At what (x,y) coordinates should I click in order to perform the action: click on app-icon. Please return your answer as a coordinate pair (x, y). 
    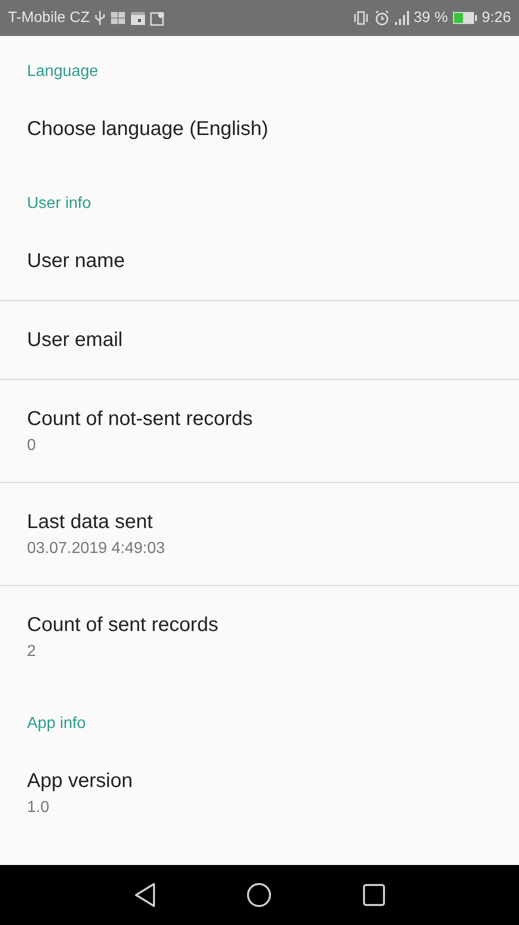
    Looking at the image, I should click on (118, 18).